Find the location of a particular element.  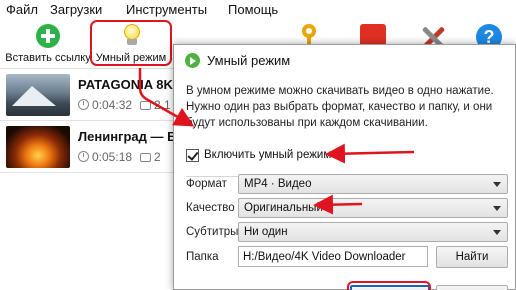

subtitles-select: Ни один is located at coordinates (373, 232).